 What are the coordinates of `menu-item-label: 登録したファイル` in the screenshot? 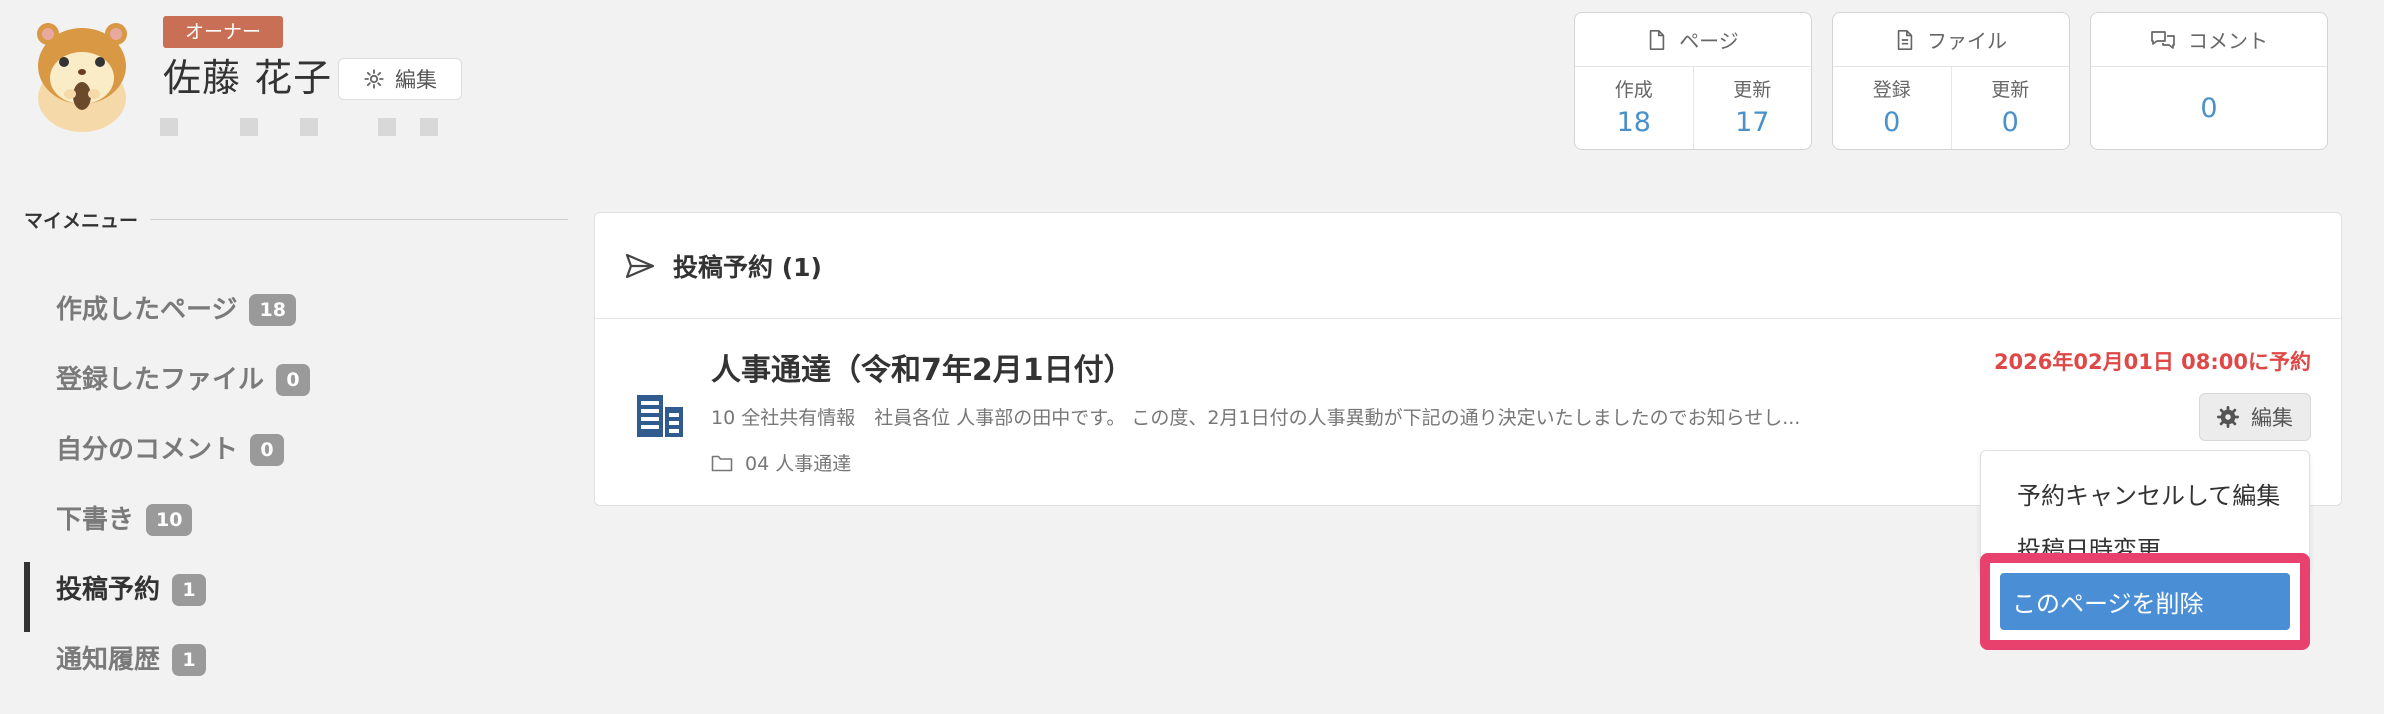 It's located at (160, 379).